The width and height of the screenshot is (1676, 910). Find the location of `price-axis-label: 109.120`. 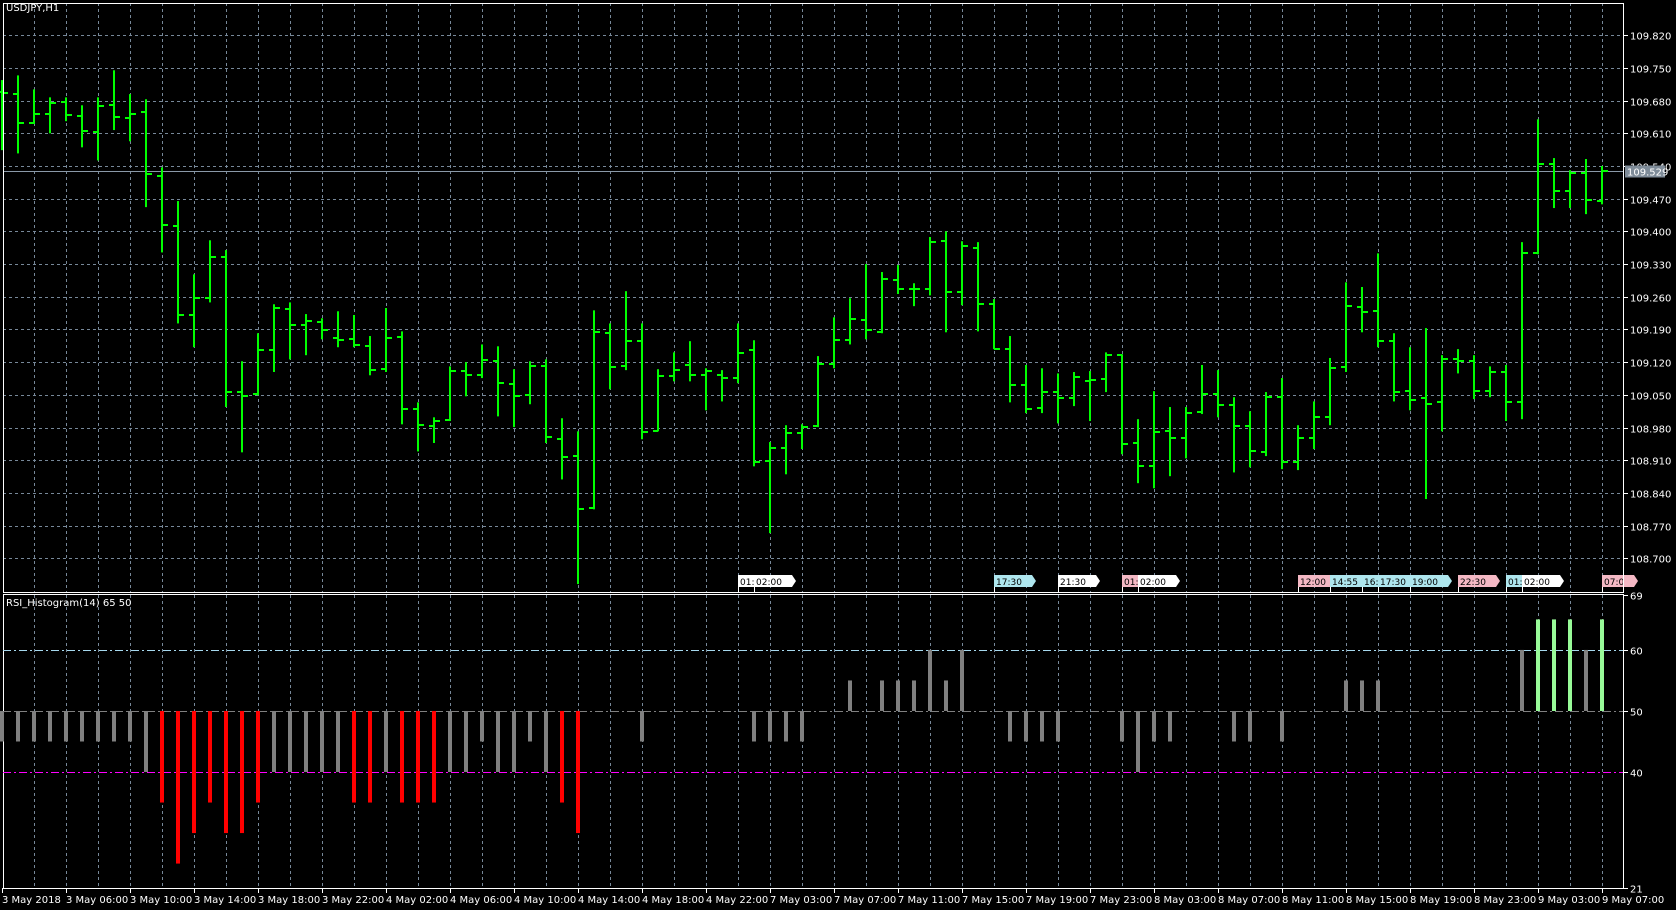

price-axis-label: 109.120 is located at coordinates (1650, 364).